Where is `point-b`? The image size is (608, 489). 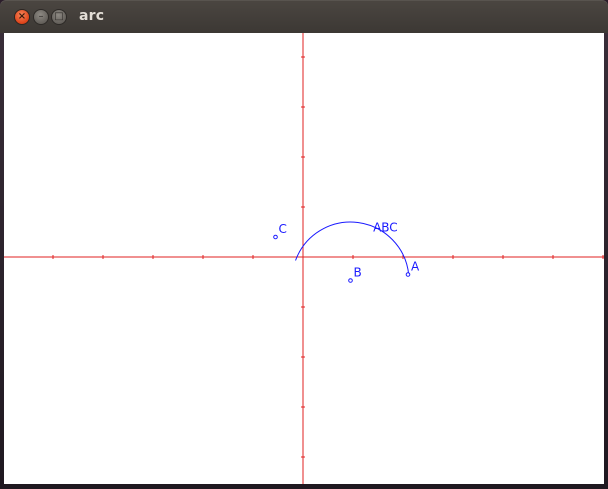
point-b is located at coordinates (350, 280).